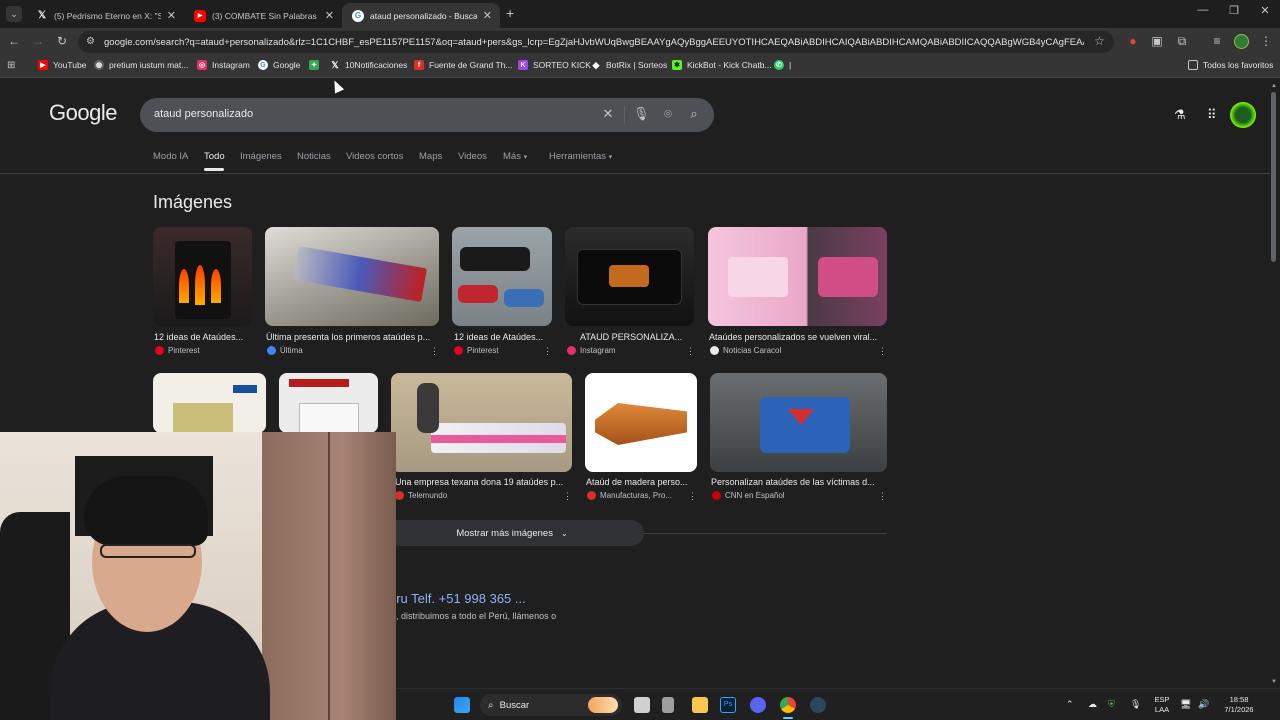  What do you see at coordinates (694, 114) in the screenshot?
I see `search-icon: ⌕` at bounding box center [694, 114].